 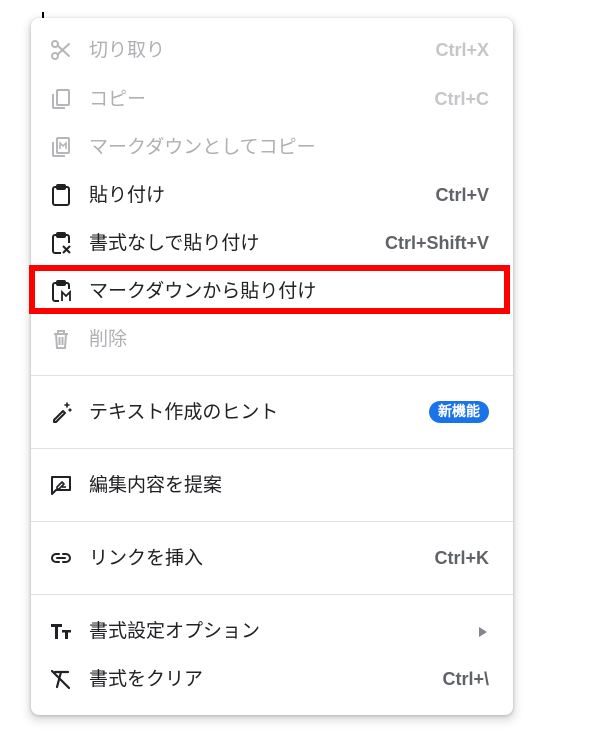 I want to click on new-feature-badge: 新機能, so click(x=459, y=412).